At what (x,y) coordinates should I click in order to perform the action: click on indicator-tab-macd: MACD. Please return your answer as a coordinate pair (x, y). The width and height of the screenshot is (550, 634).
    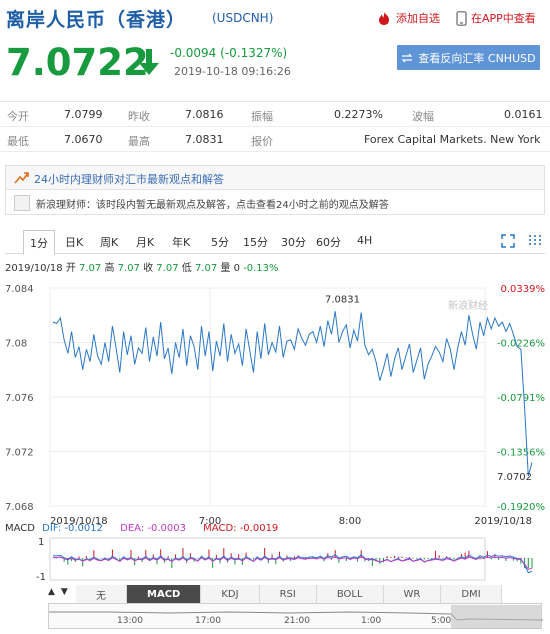
    Looking at the image, I should click on (164, 594).